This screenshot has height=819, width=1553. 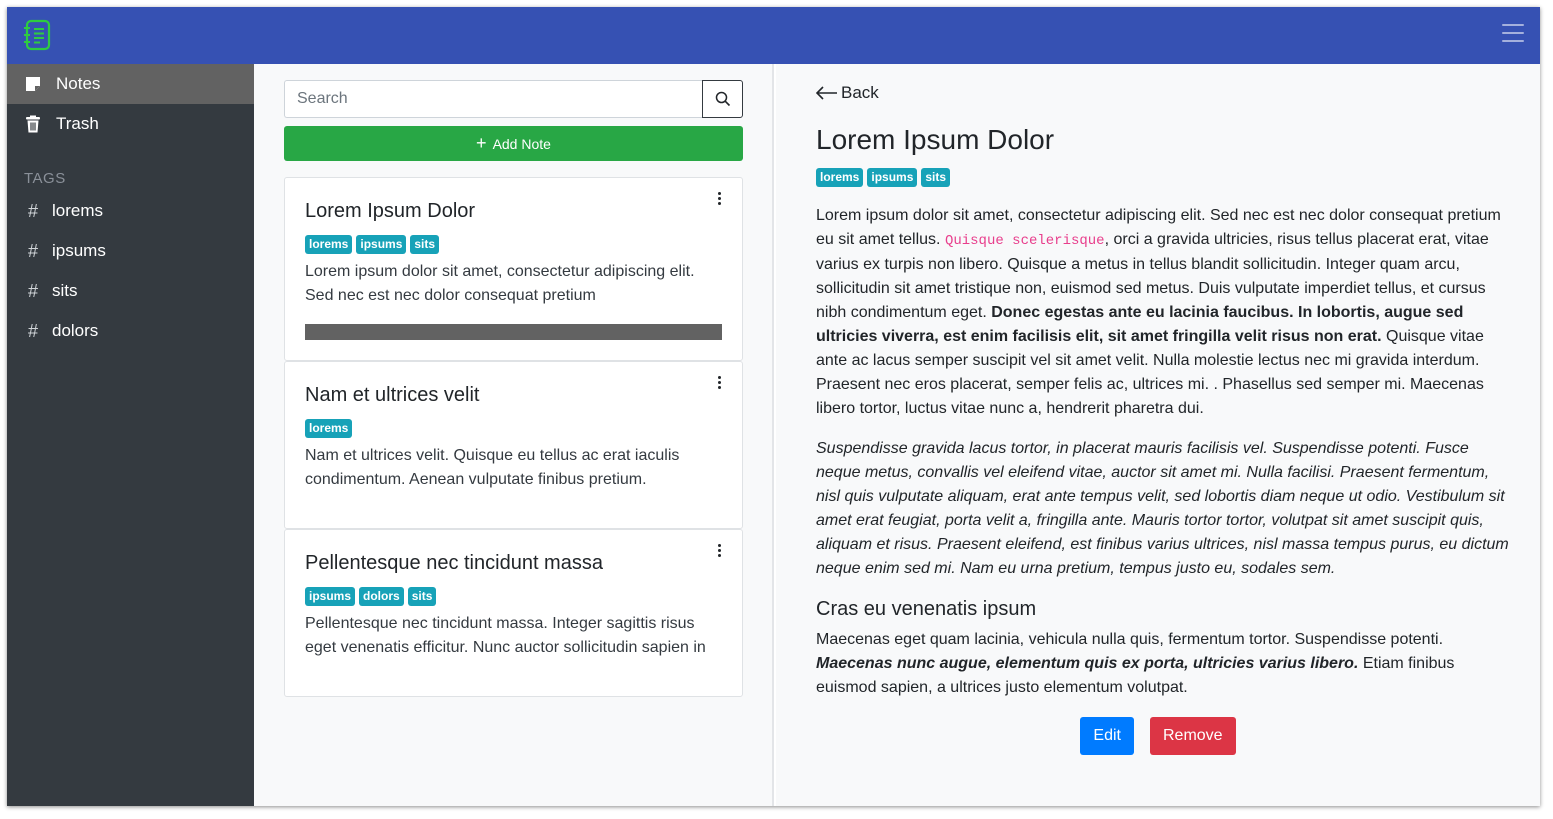 What do you see at coordinates (130, 291) in the screenshot?
I see `sidebar-tag-sits: # sits` at bounding box center [130, 291].